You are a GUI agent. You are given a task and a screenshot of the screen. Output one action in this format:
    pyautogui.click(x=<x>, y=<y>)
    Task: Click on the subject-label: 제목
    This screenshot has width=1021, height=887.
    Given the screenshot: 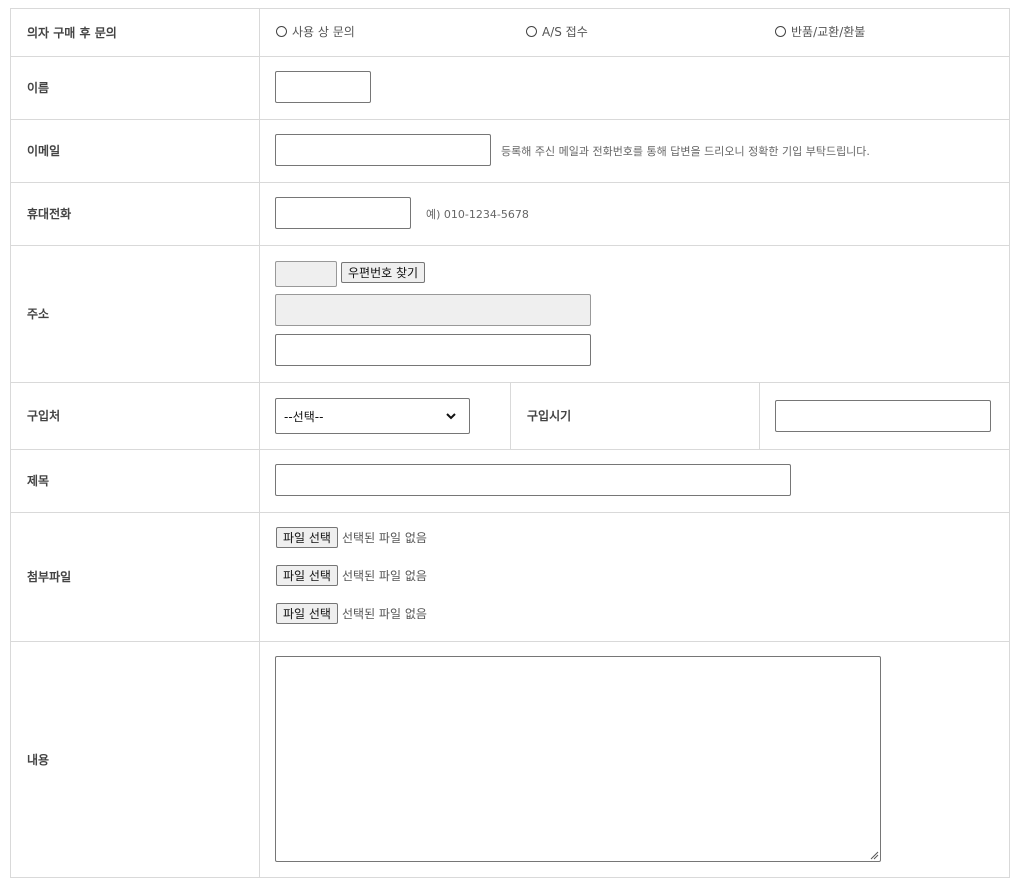 What is the action you would take?
    pyautogui.click(x=135, y=480)
    